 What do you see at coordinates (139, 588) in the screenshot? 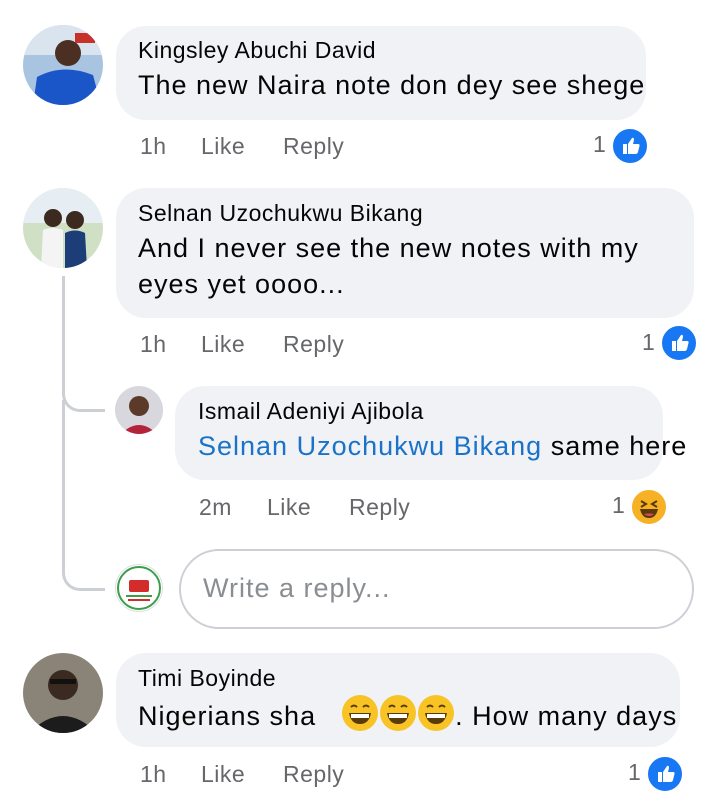
I see `current-user-avatar` at bounding box center [139, 588].